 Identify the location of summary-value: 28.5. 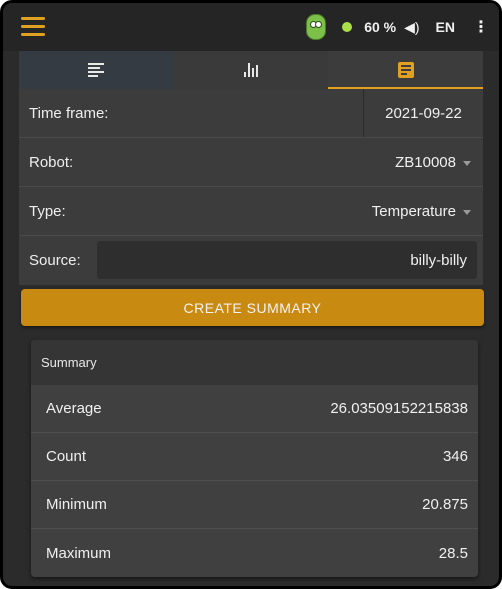
(453, 553).